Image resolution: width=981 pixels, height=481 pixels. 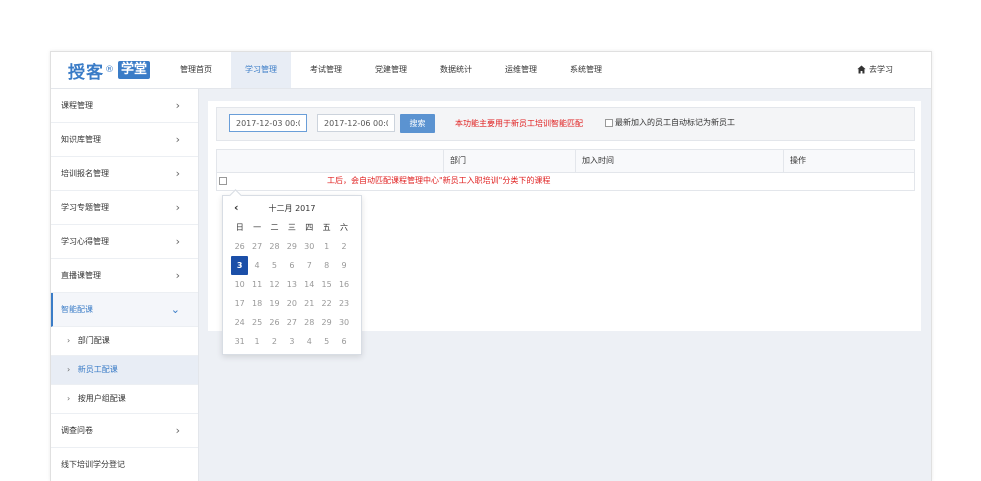 I want to click on column-header-join-time: 加入时间, so click(x=679, y=161).